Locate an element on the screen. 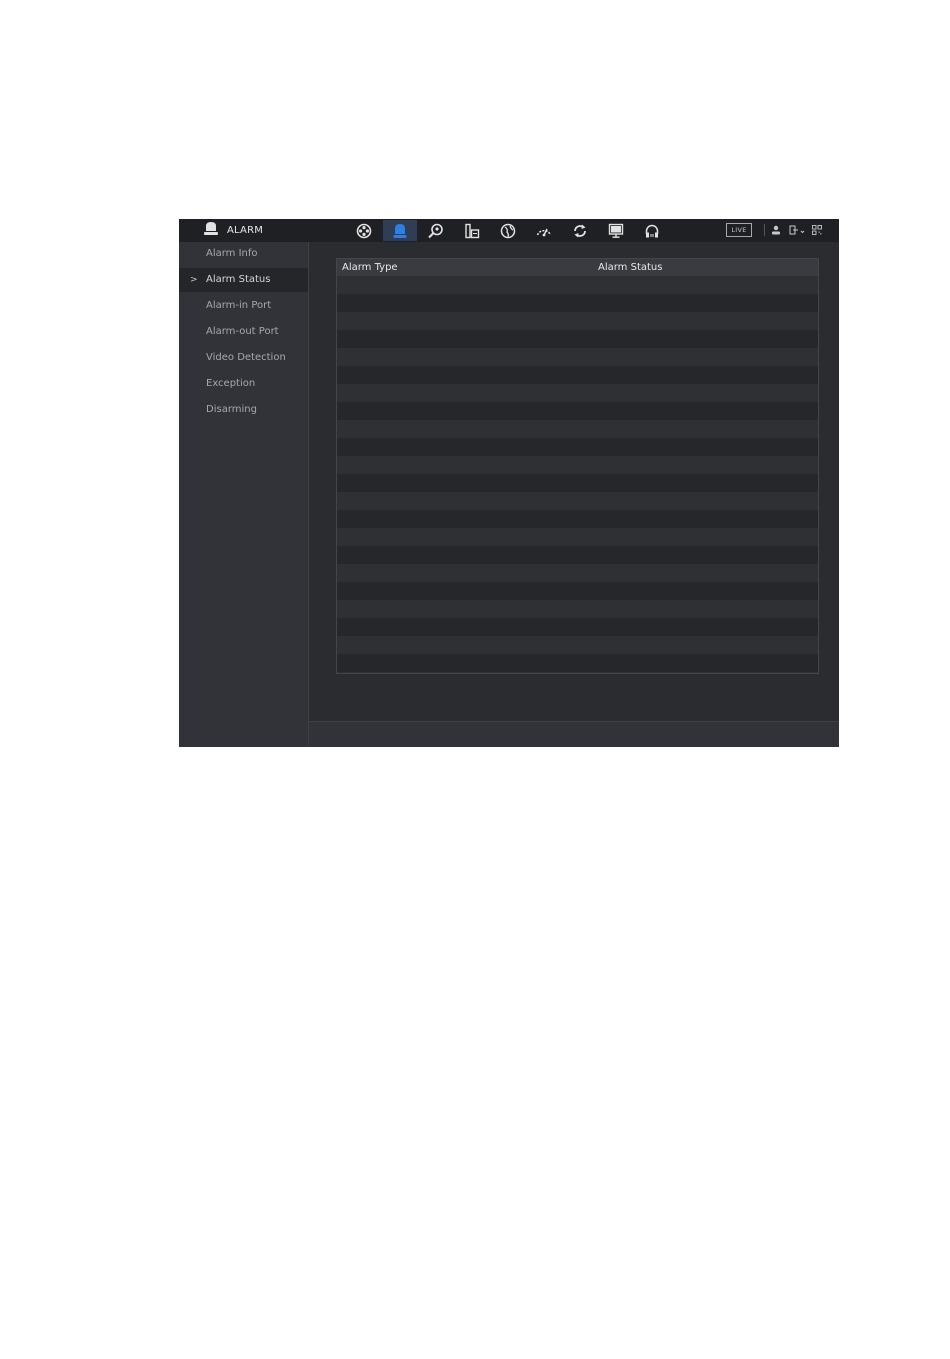 The height and width of the screenshot is (1359, 950). sidebar-item-disarming: Disarming is located at coordinates (243, 410).